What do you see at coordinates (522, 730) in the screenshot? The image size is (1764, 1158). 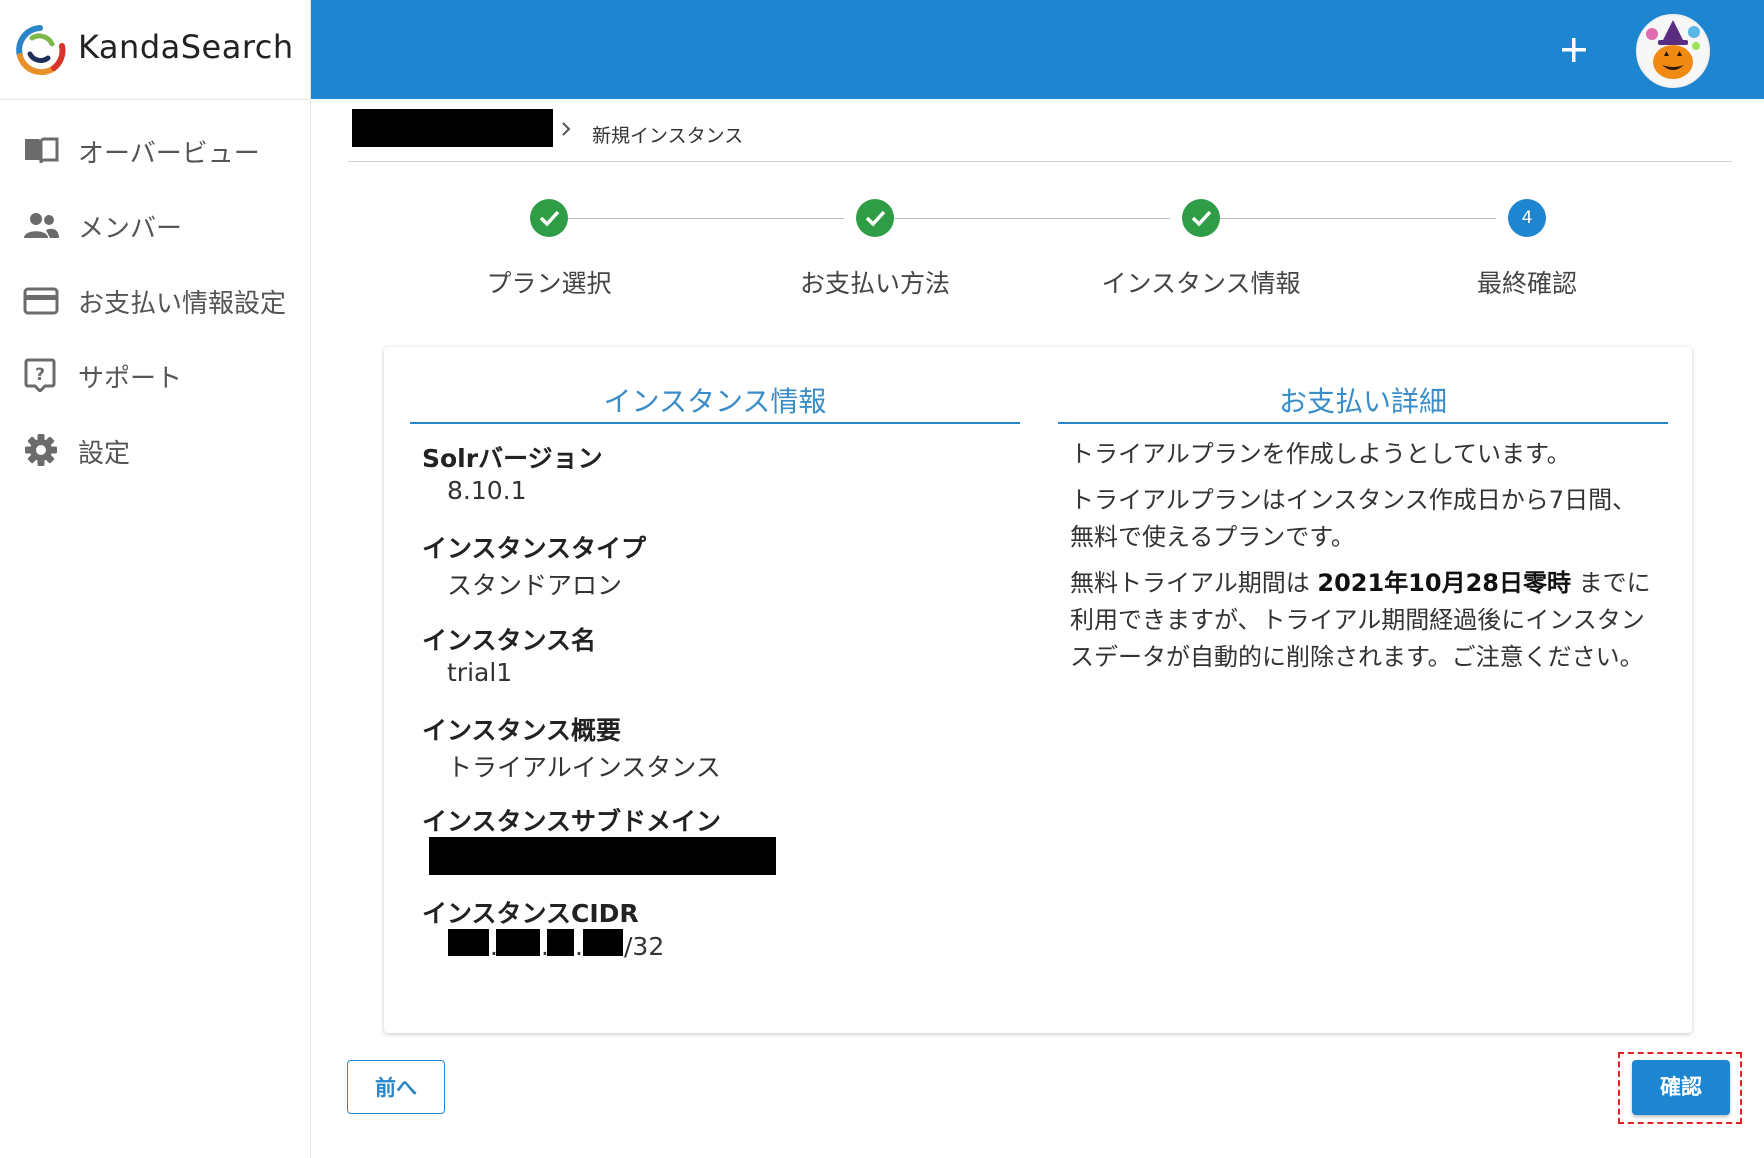 I see `field-label-instance-summary: インスタンス概要` at bounding box center [522, 730].